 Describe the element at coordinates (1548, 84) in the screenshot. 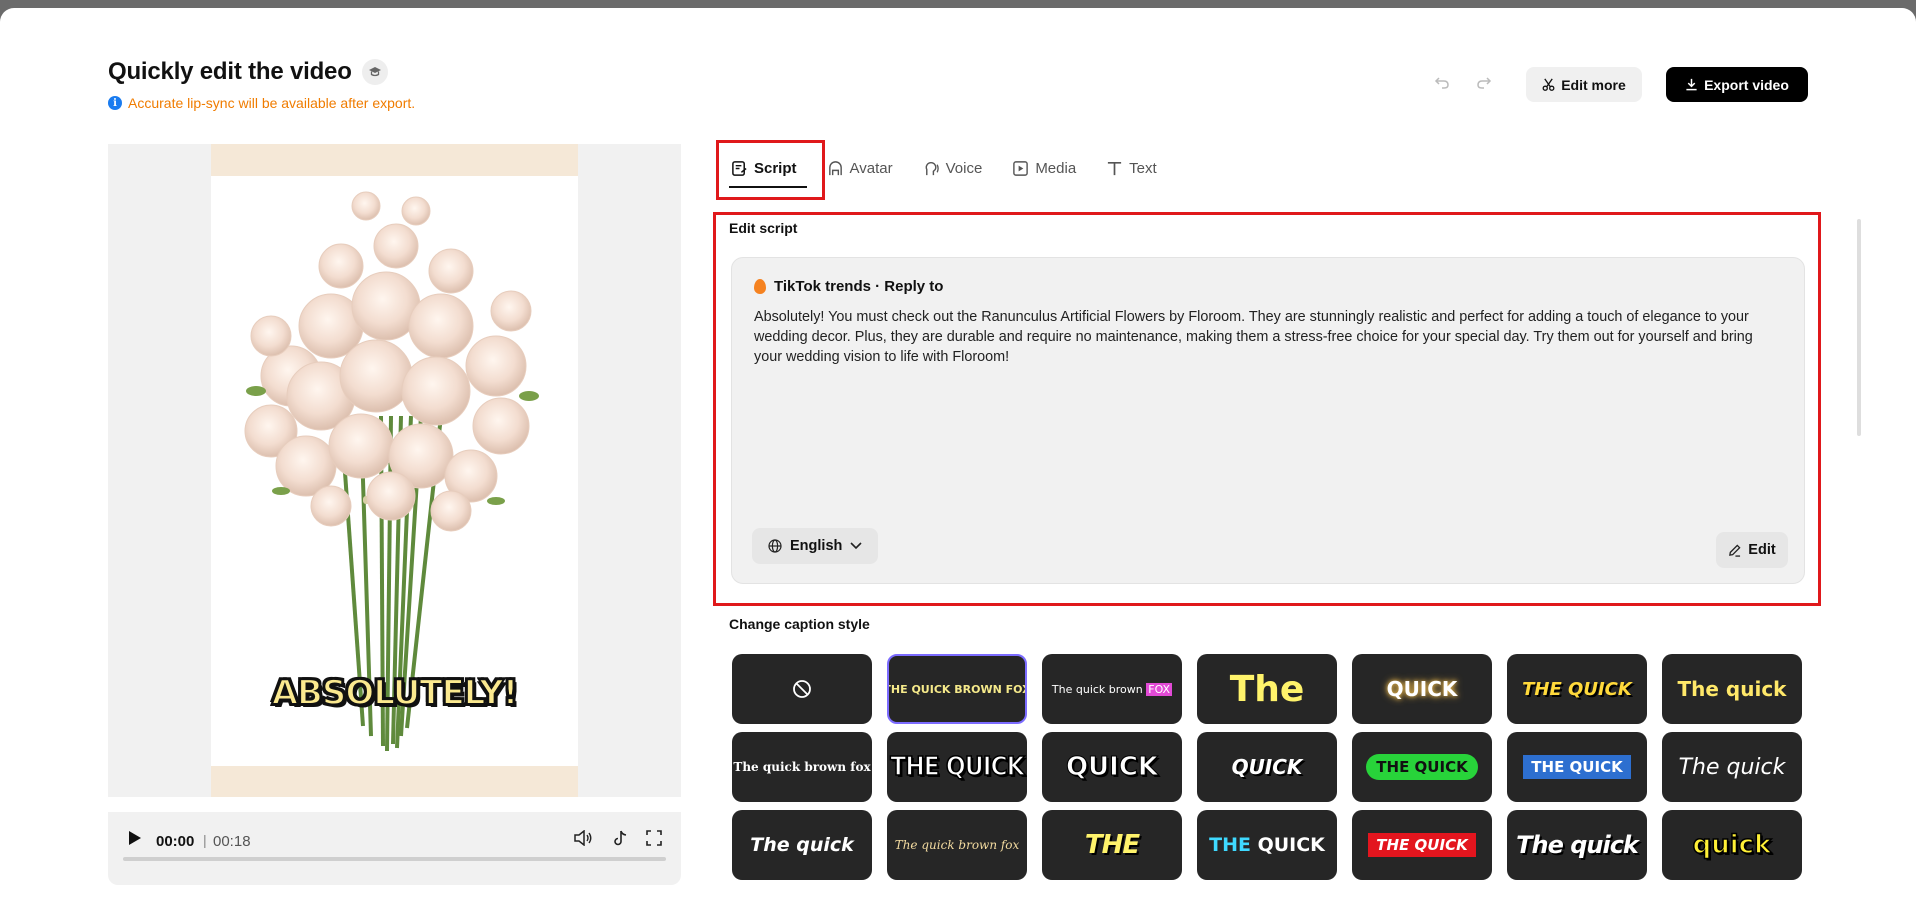

I see `scissors-icon` at that location.